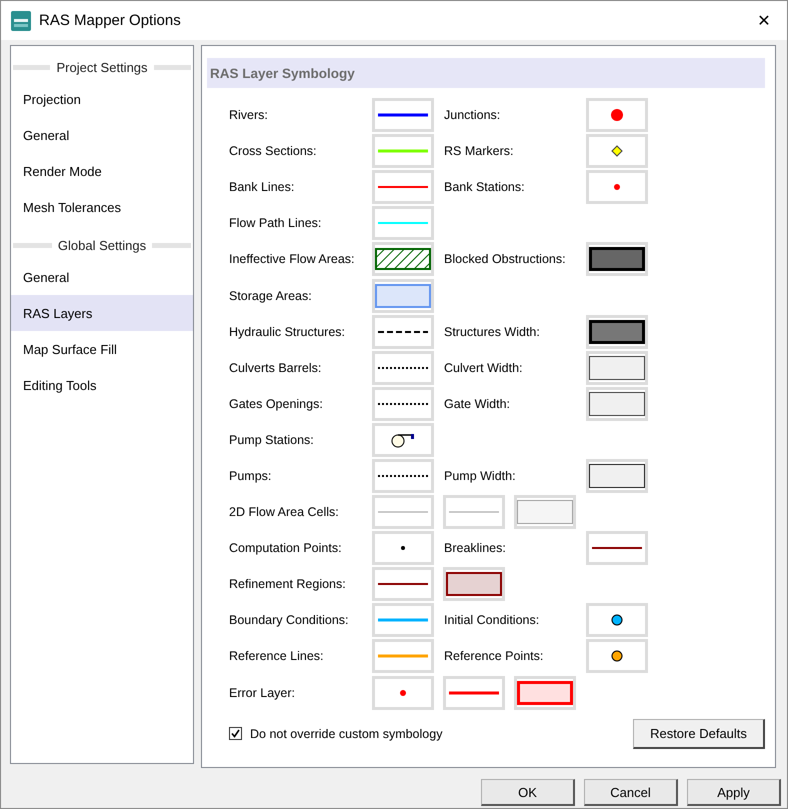 The height and width of the screenshot is (809, 788). What do you see at coordinates (288, 584) in the screenshot?
I see `layer-label: Refinement Regions:` at bounding box center [288, 584].